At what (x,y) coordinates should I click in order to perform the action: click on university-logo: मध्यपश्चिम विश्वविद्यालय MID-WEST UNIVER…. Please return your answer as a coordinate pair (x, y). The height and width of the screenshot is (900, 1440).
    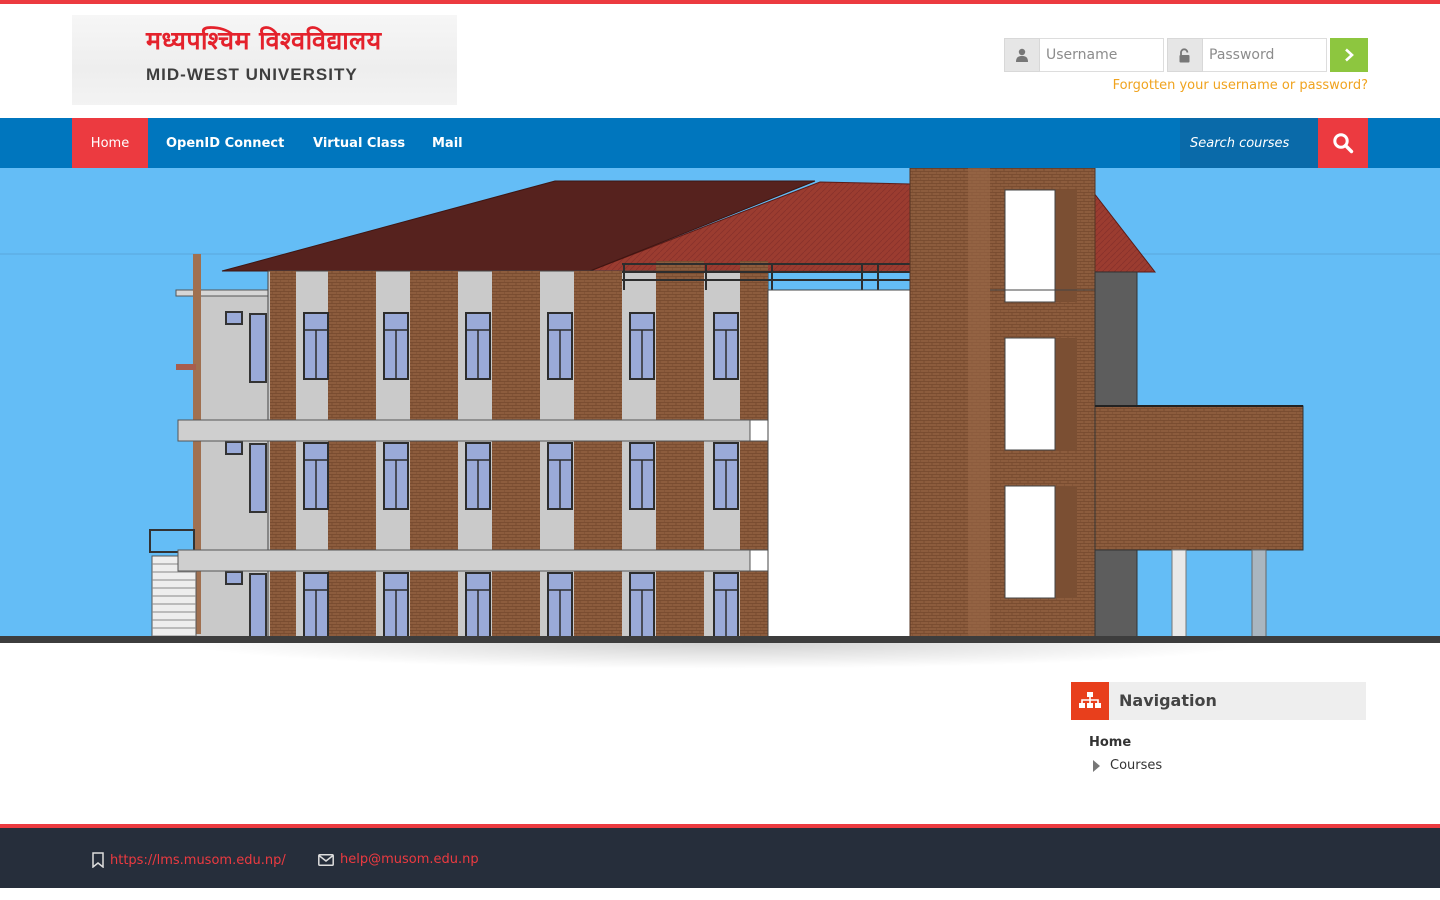
    Looking at the image, I should click on (264, 60).